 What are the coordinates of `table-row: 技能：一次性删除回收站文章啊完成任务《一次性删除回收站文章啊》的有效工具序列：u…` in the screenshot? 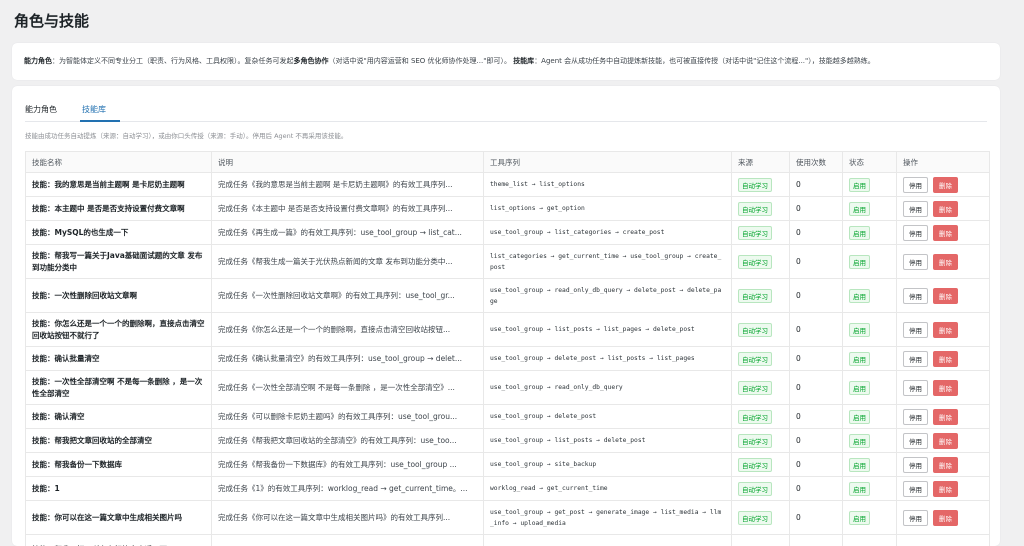 It's located at (508, 296).